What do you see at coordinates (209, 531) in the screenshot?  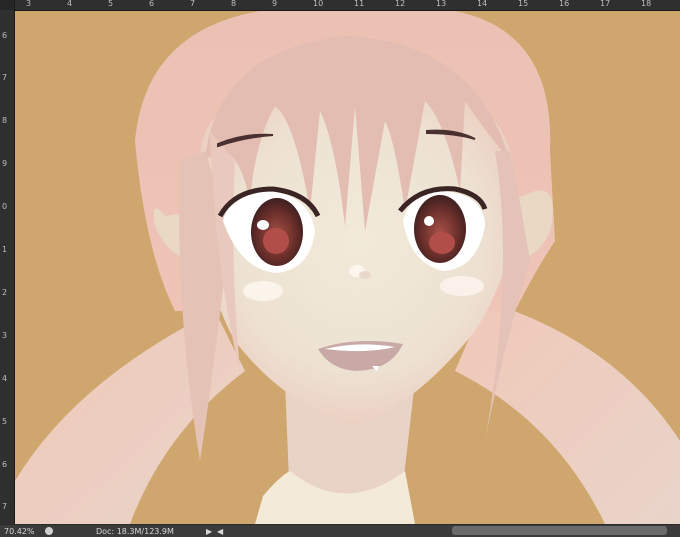 I see `status-menu-arrow-icon: ▶` at bounding box center [209, 531].